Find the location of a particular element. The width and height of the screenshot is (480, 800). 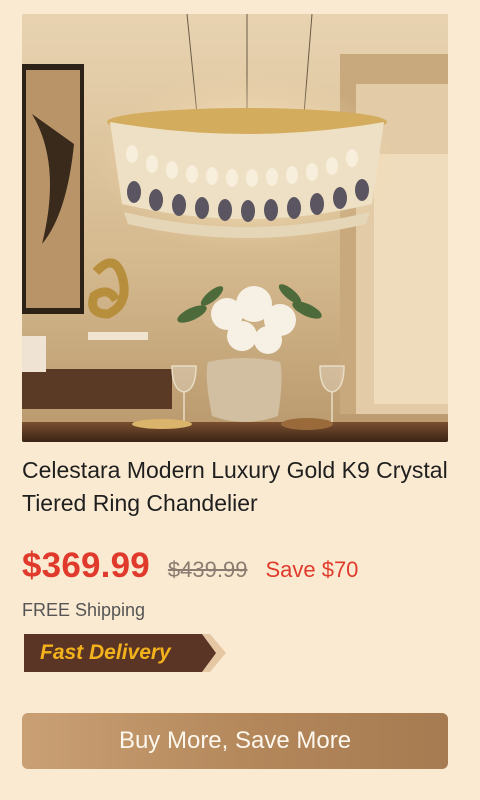

price-row: $369.99 $439.99 Save $70 is located at coordinates (190, 568).